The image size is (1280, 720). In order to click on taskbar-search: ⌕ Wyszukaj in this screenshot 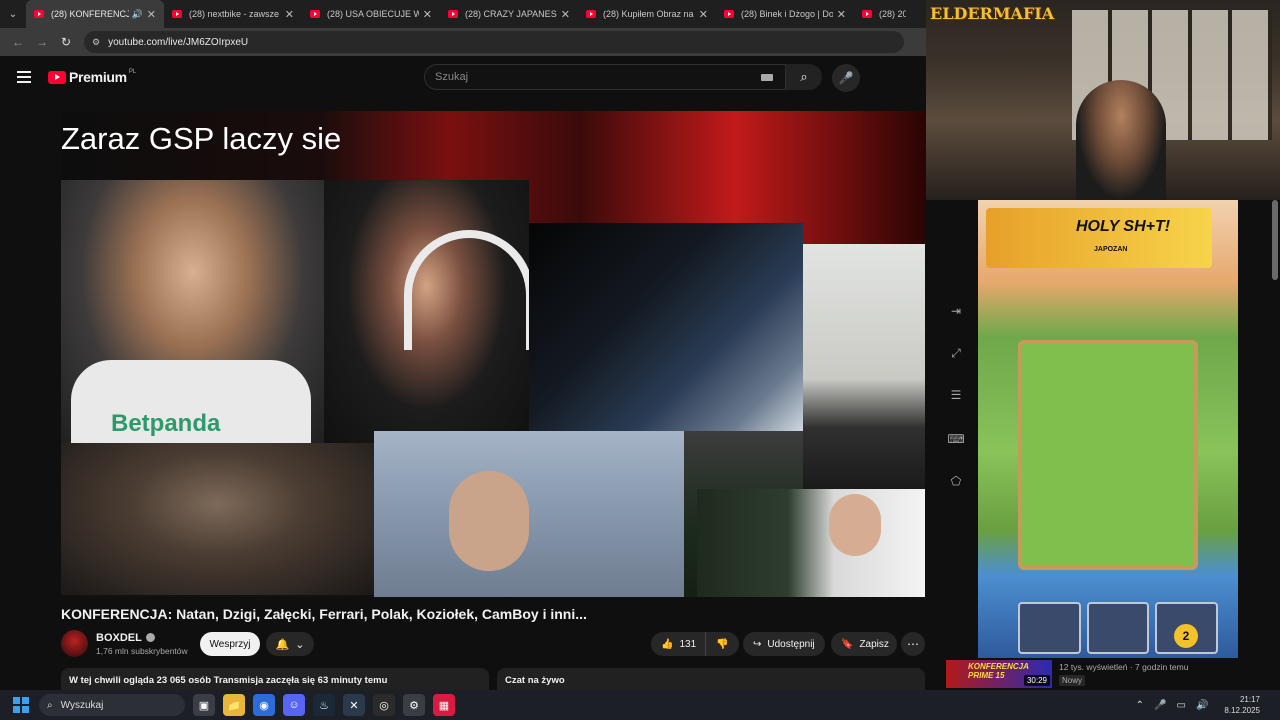, I will do `click(112, 705)`.